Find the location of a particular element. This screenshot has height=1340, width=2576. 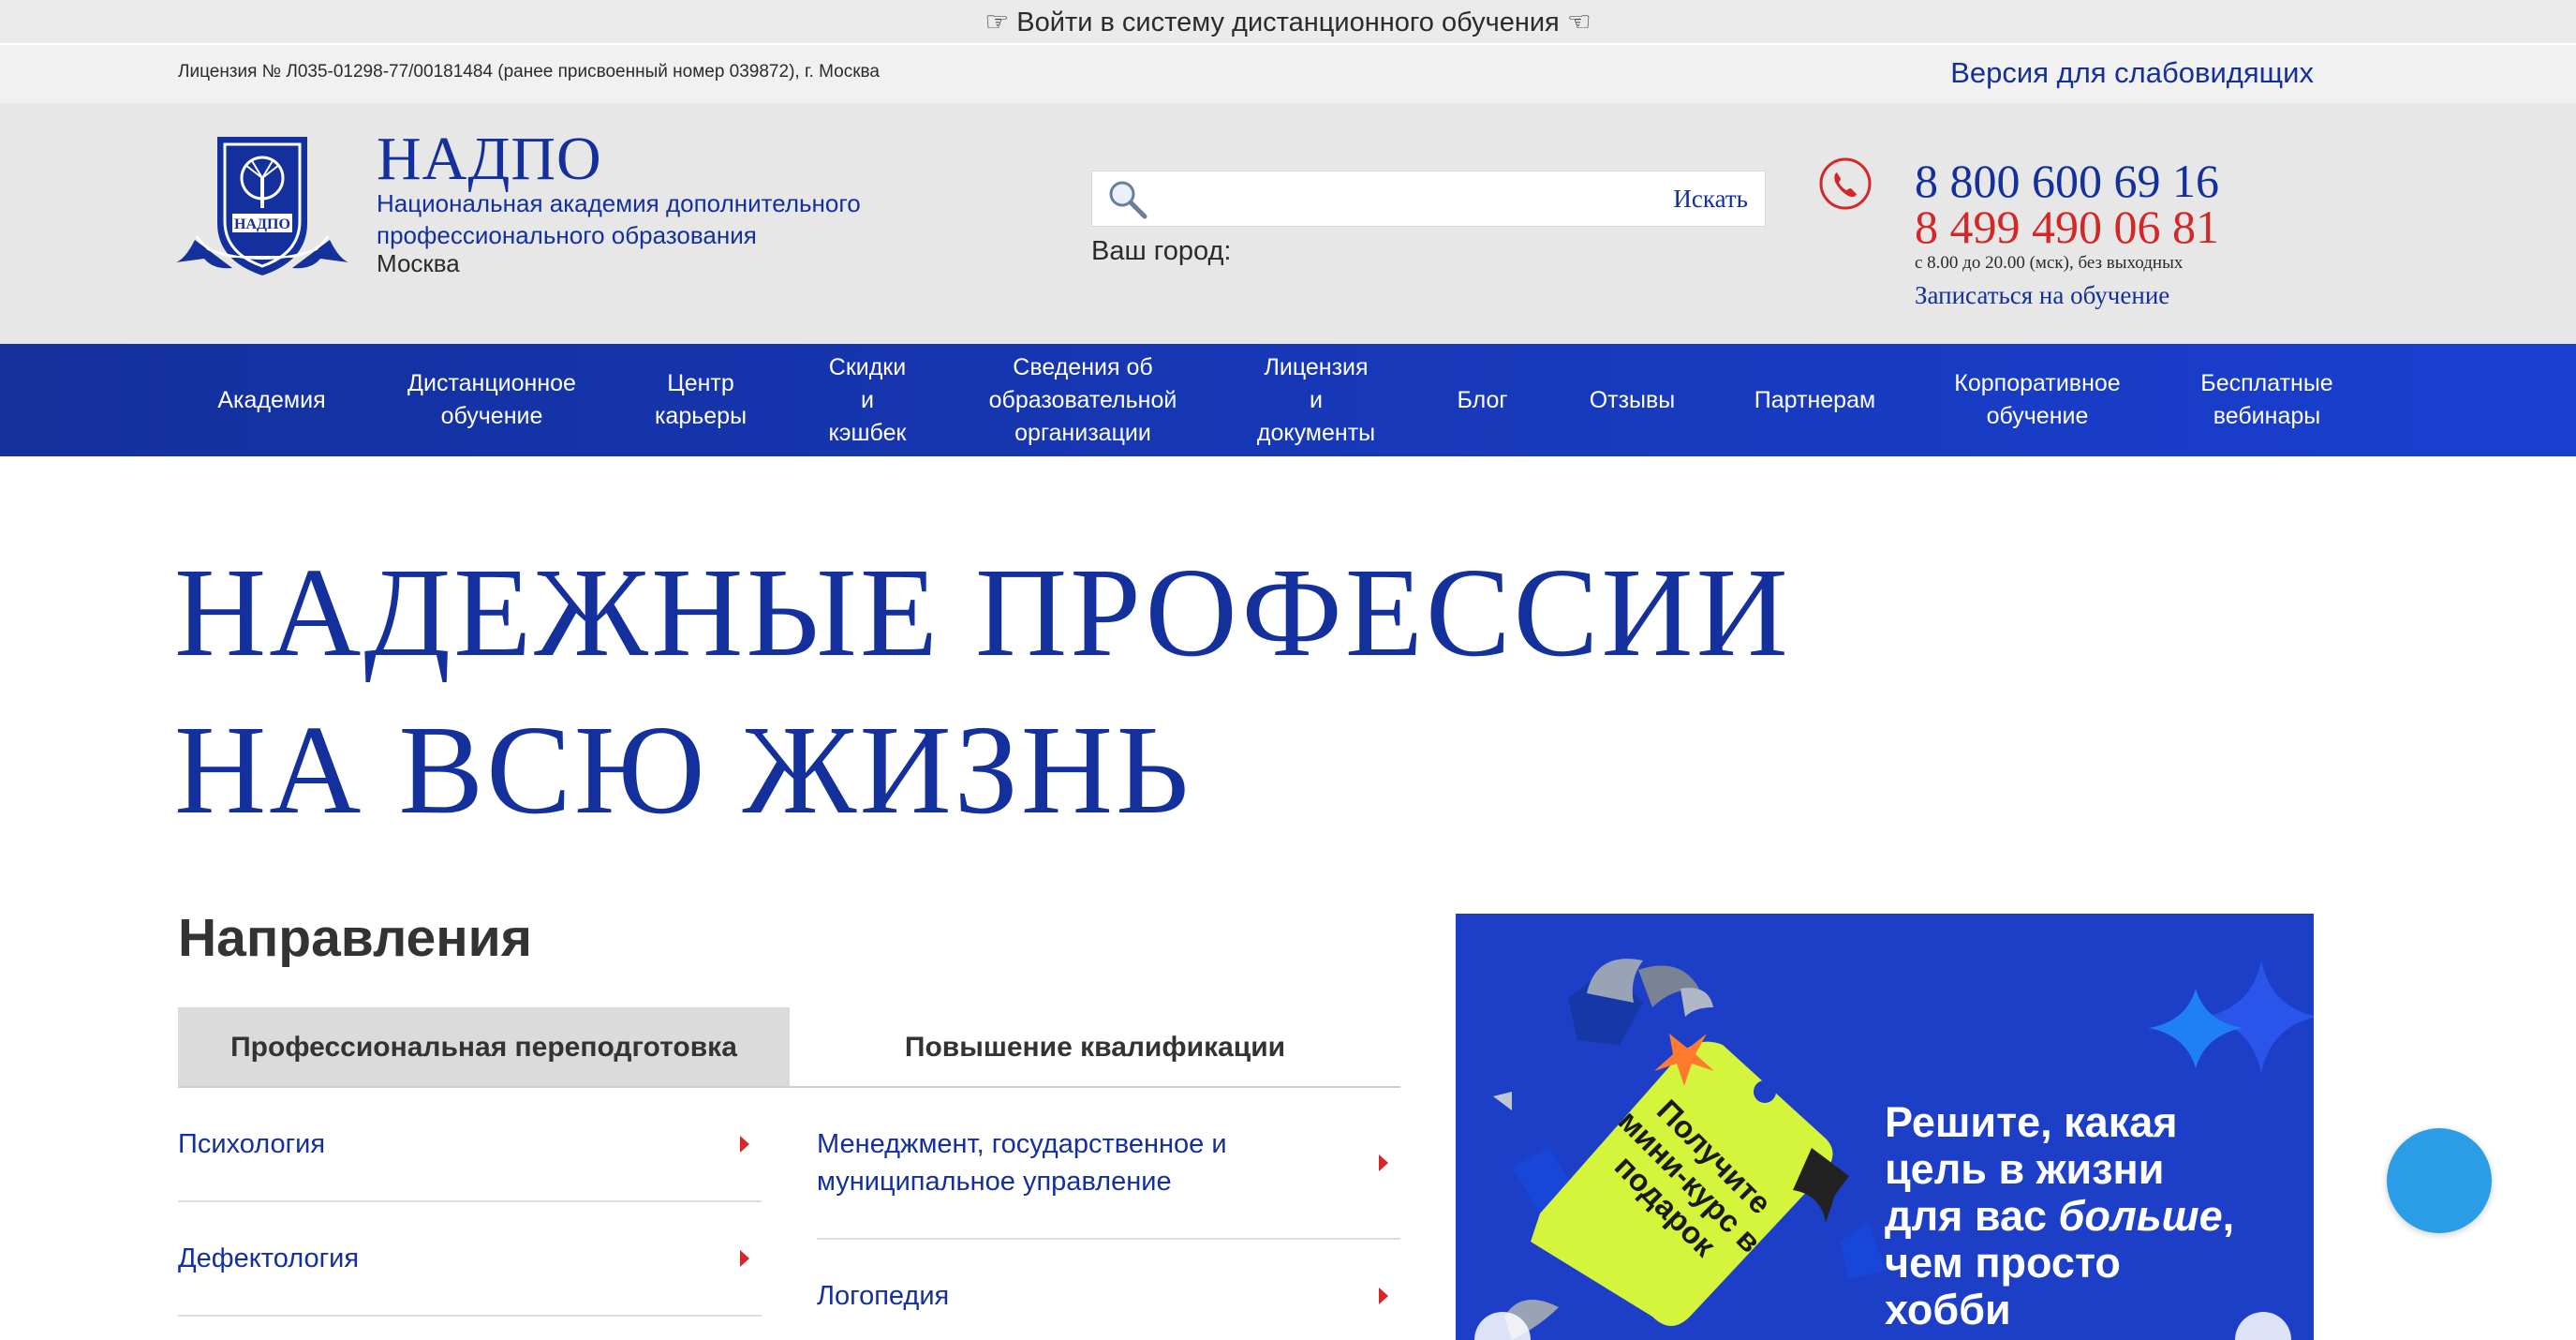

brand-title: НАДПО is located at coordinates (490, 159).